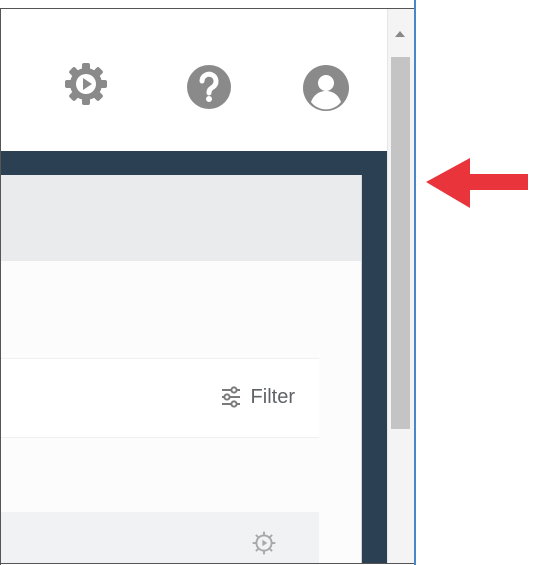 Image resolution: width=543 pixels, height=565 pixels. What do you see at coordinates (209, 563) in the screenshot?
I see `image-border-bottom` at bounding box center [209, 563].